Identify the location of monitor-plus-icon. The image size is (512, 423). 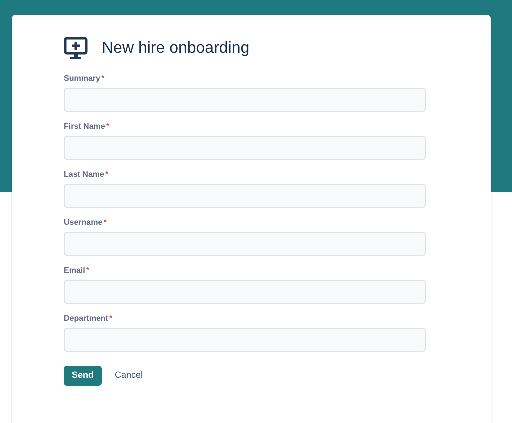
(76, 49).